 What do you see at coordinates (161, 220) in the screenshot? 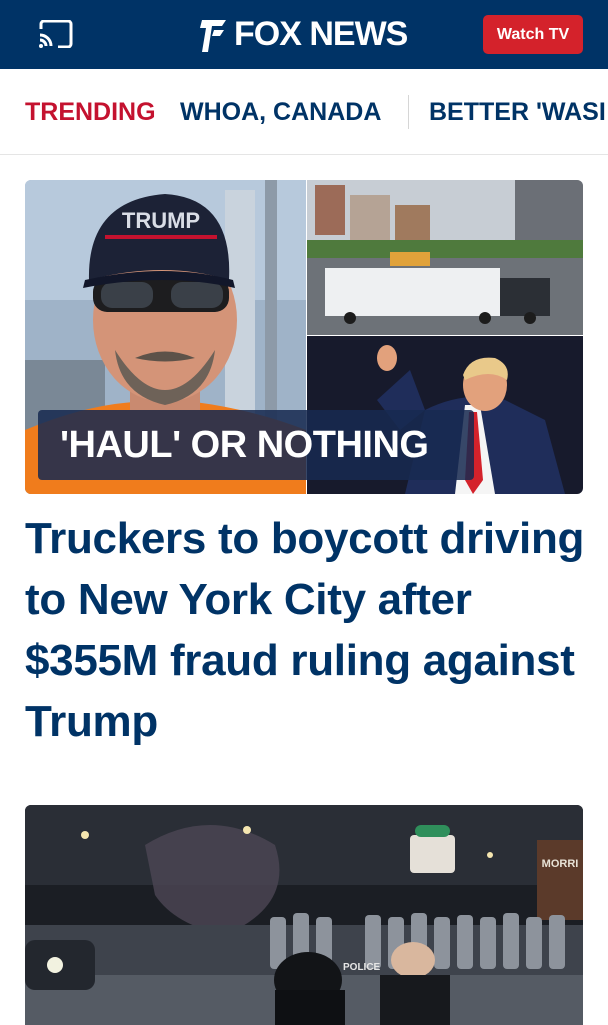
I see `cap-text: TRUMP` at bounding box center [161, 220].